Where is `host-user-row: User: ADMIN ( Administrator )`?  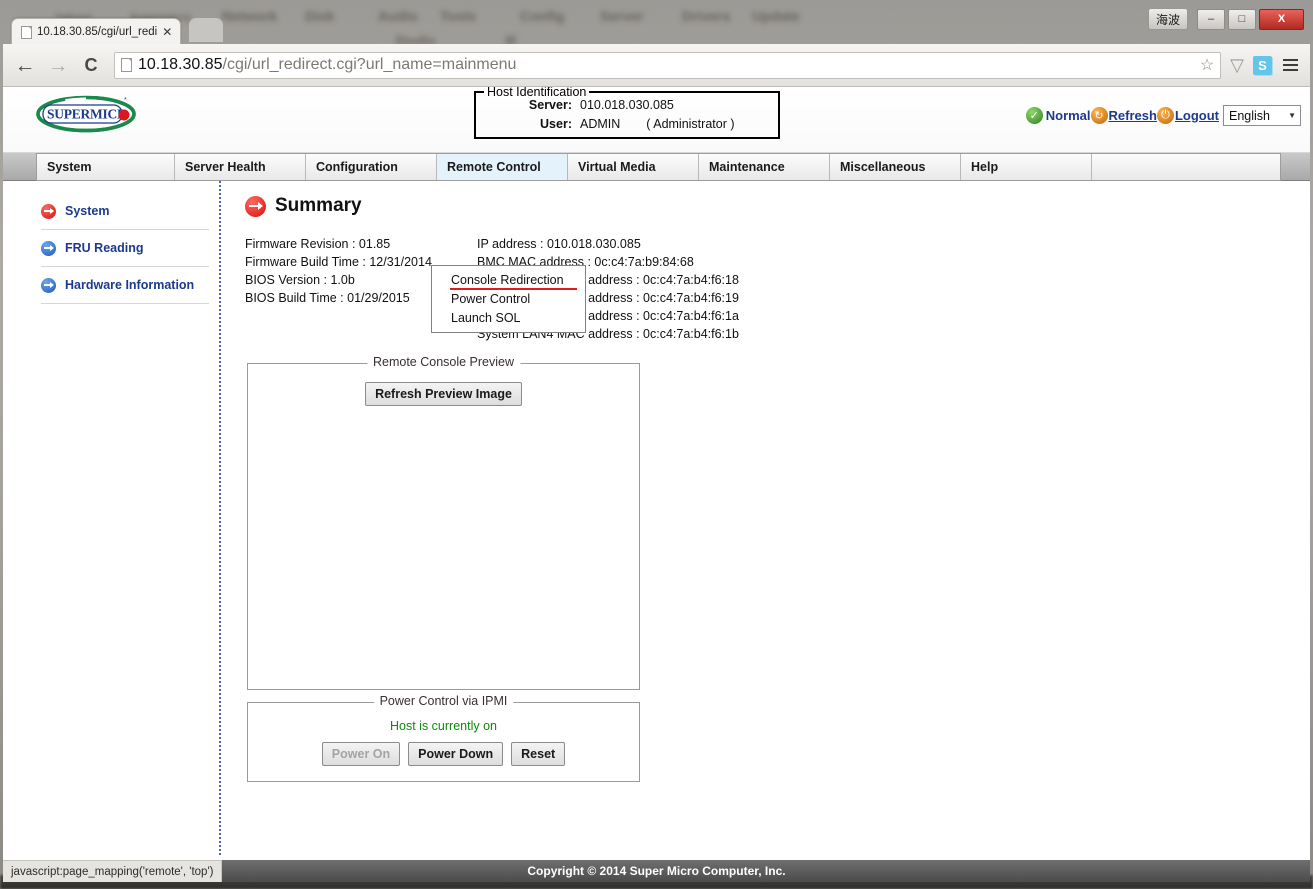
host-user-row: User: ADMIN ( Administrator ) is located at coordinates (627, 124).